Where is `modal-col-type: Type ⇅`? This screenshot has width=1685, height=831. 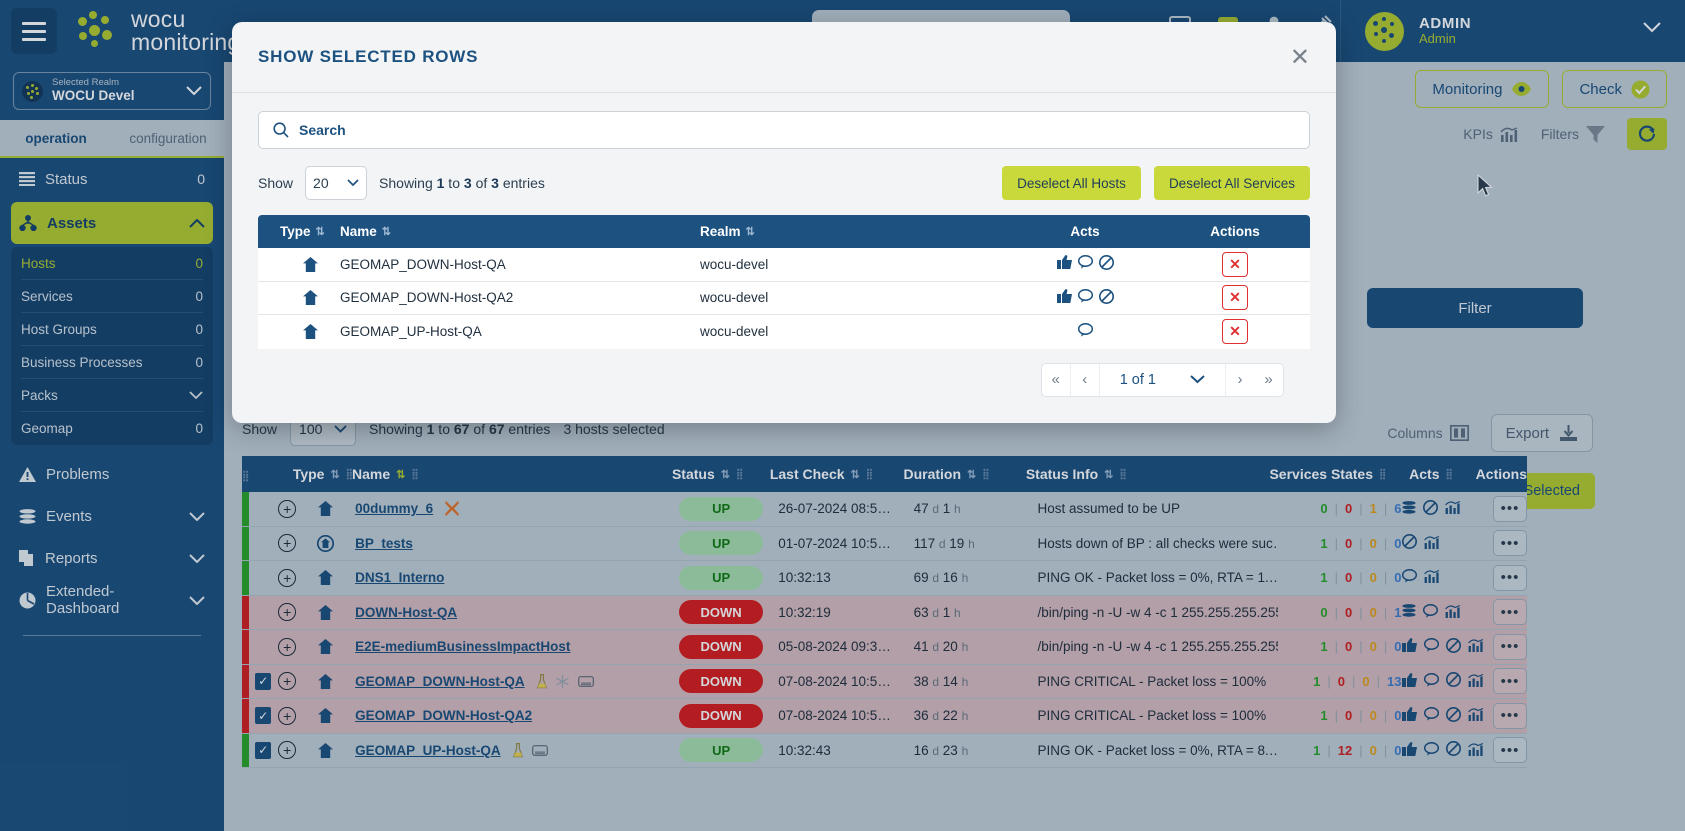
modal-col-type: Type ⇅ is located at coordinates (310, 231).